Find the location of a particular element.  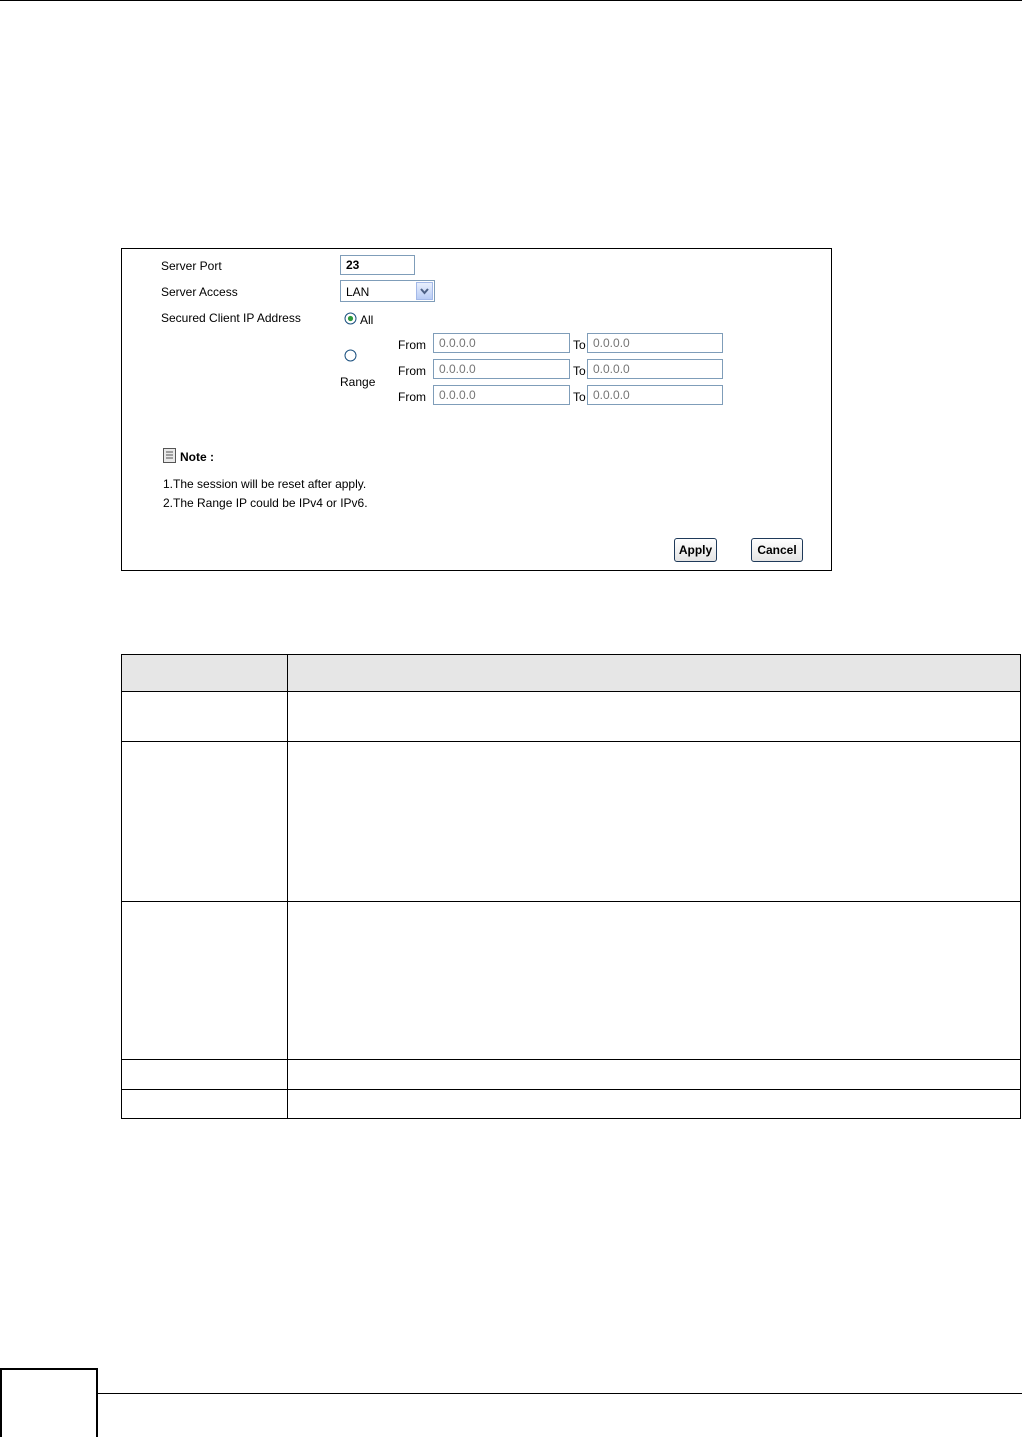

range-1-from-input is located at coordinates (501, 343).